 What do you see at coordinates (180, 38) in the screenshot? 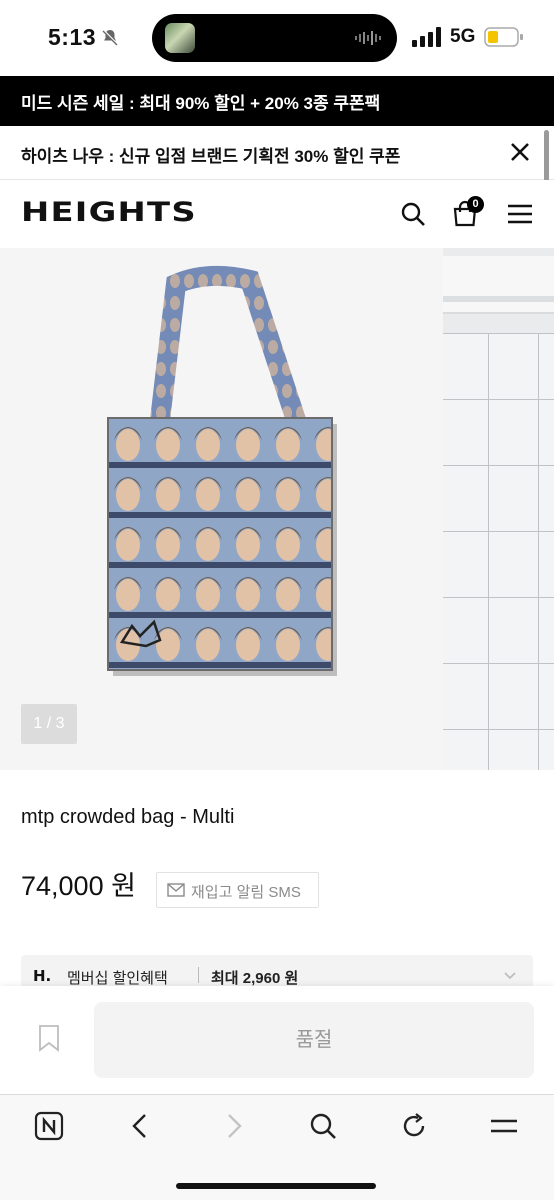
I see `now-playing-artwork` at bounding box center [180, 38].